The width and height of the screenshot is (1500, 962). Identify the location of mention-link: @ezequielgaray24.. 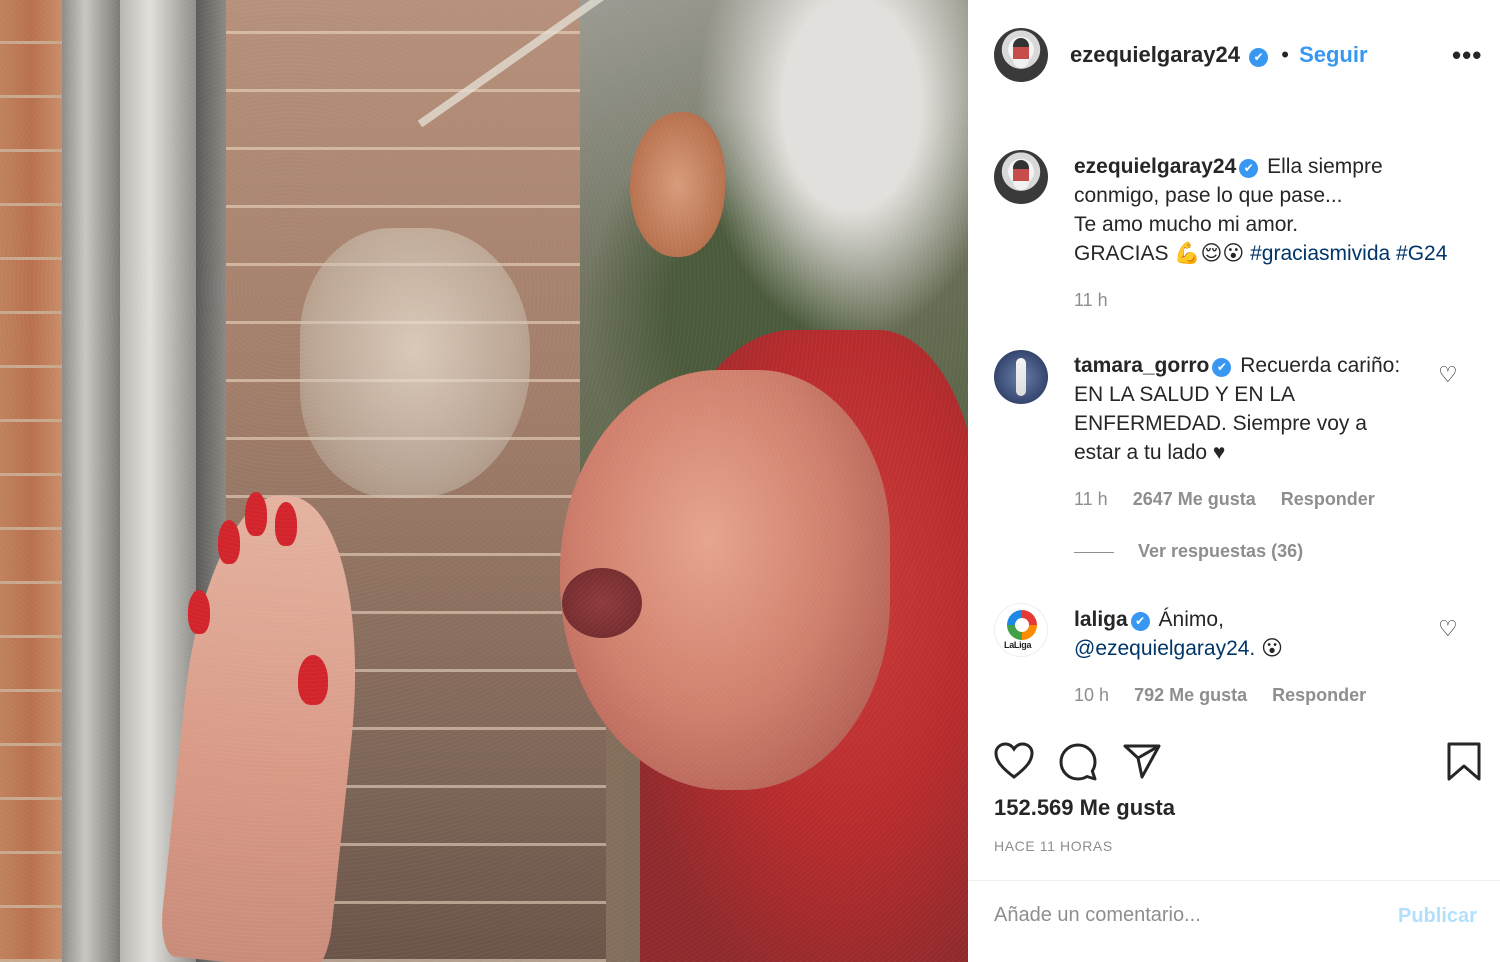
(1164, 648).